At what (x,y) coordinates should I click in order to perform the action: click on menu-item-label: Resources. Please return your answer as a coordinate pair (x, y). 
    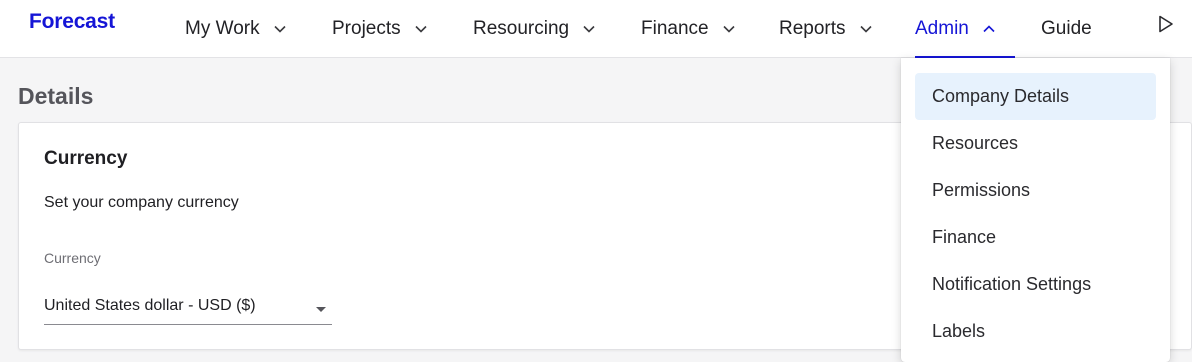
    Looking at the image, I should click on (975, 143).